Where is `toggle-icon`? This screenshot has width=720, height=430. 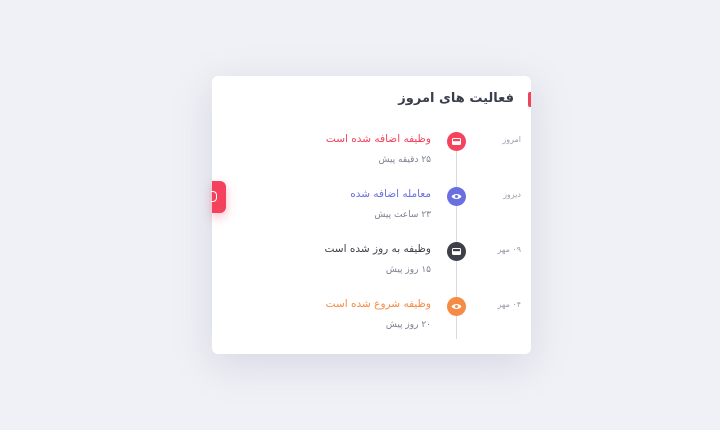 toggle-icon is located at coordinates (214, 196).